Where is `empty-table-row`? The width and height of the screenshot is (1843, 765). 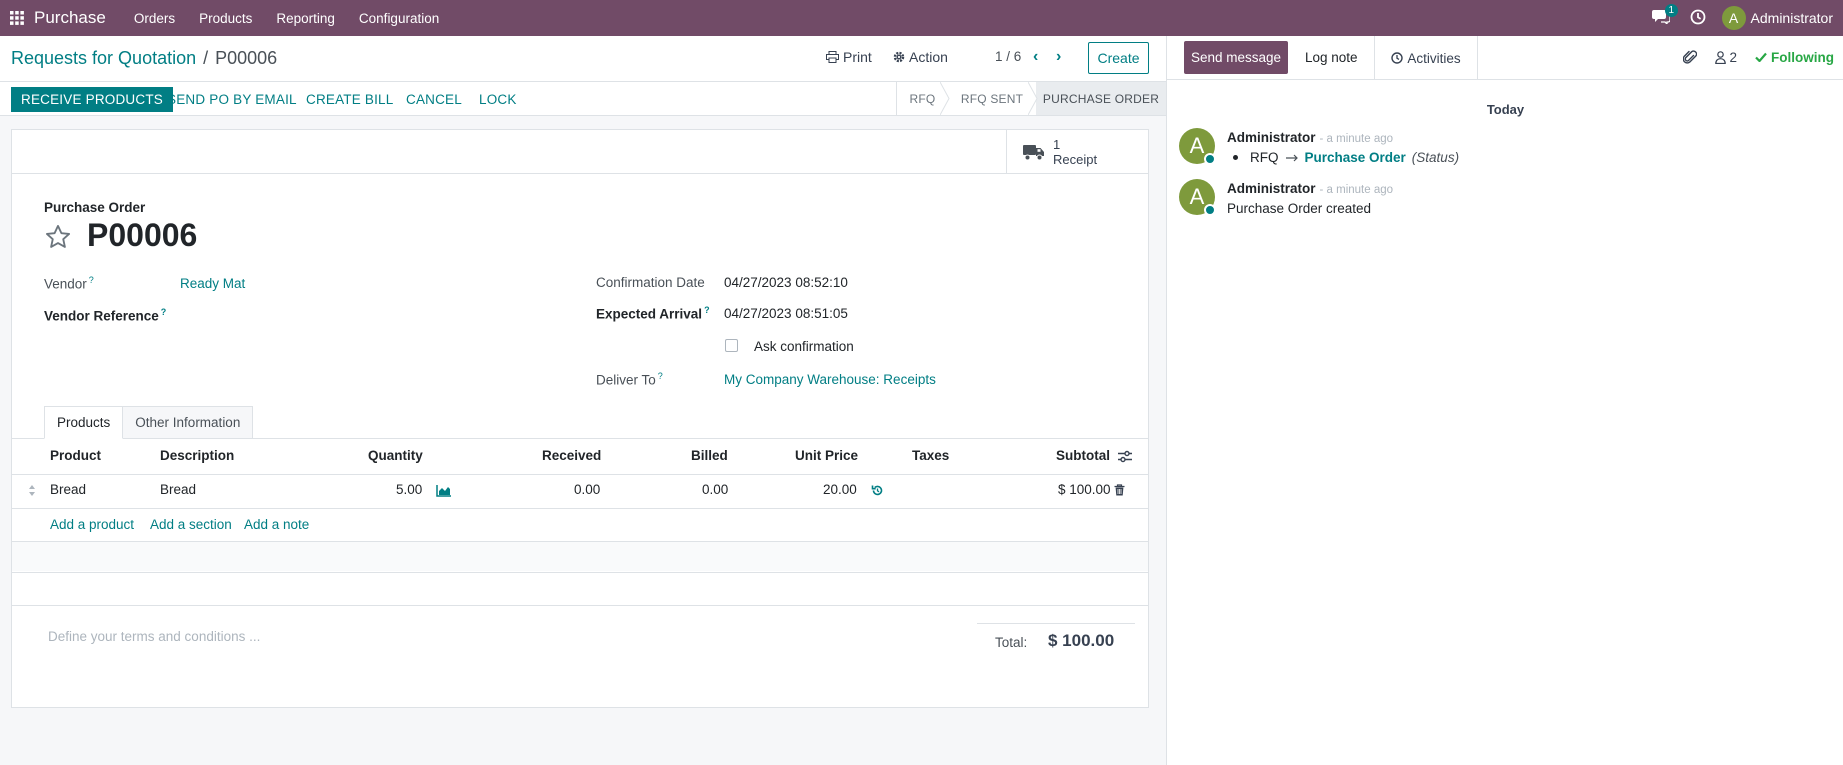 empty-table-row is located at coordinates (580, 556).